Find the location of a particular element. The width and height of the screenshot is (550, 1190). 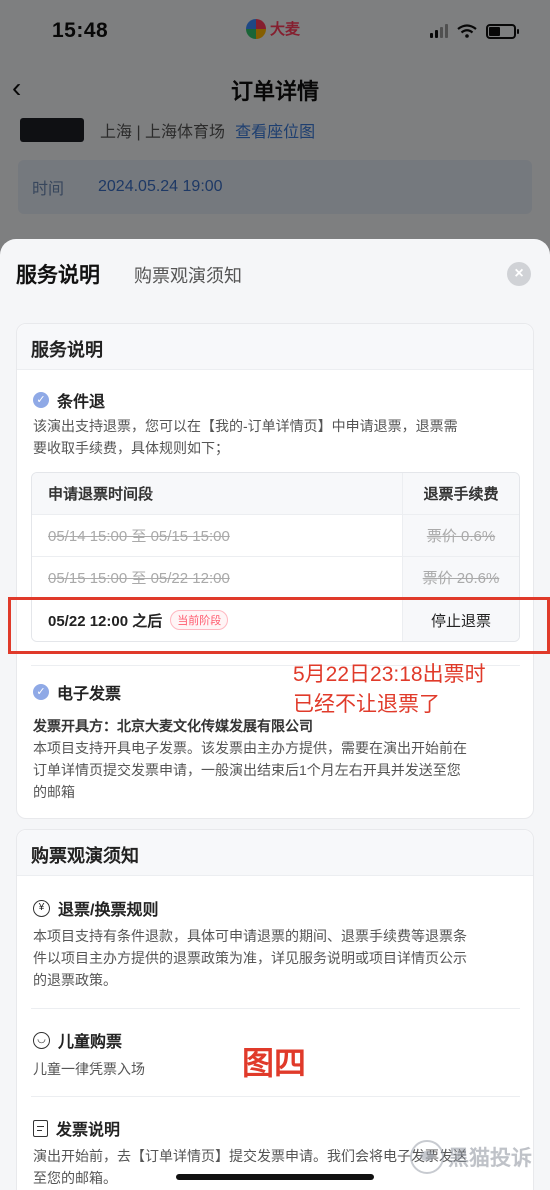

figure-label: 图四 is located at coordinates (274, 1063).